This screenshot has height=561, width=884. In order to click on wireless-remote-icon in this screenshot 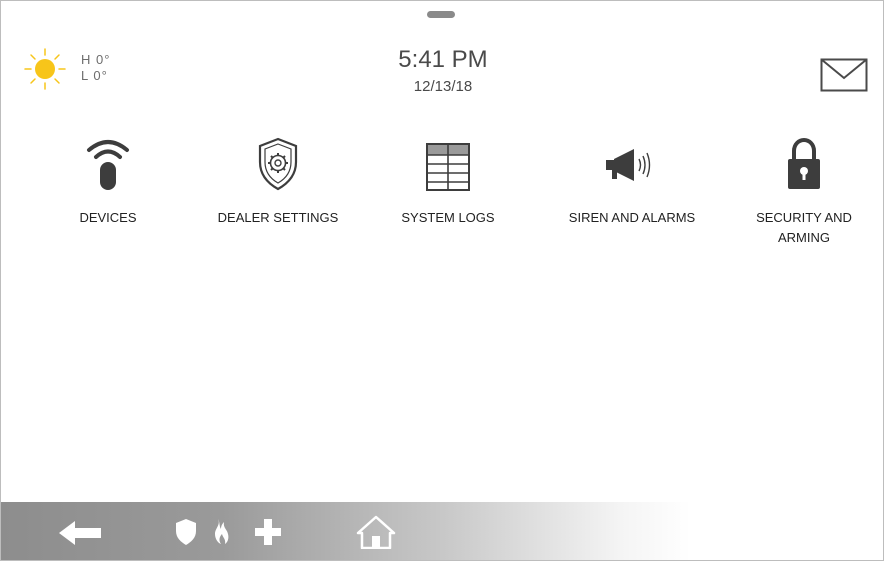, I will do `click(108, 165)`.